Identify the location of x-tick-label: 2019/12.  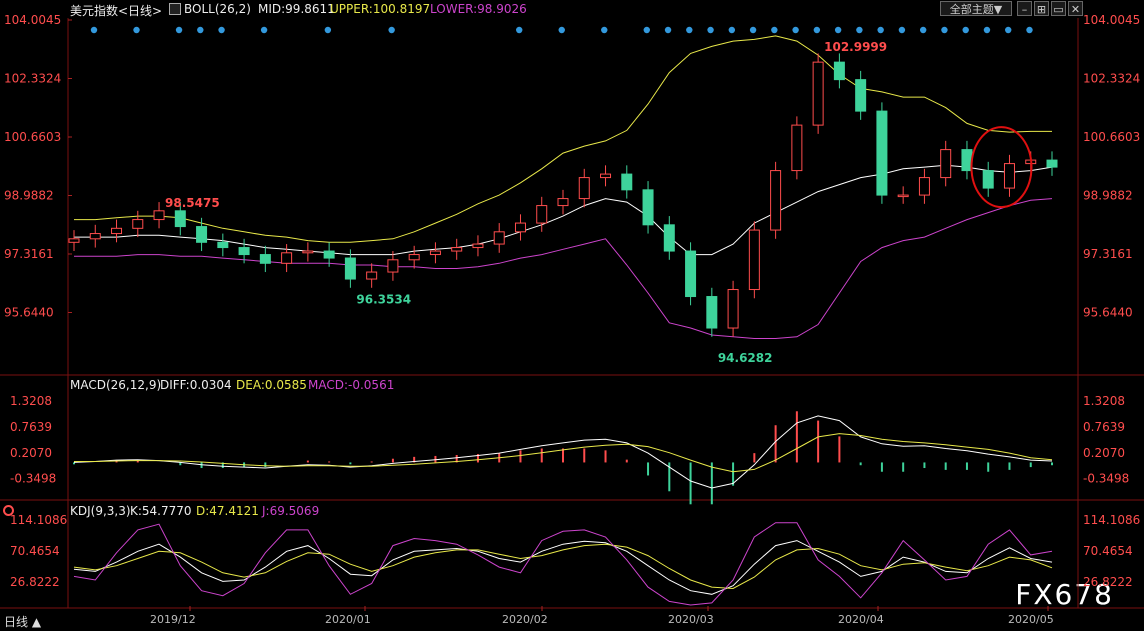
(173, 619).